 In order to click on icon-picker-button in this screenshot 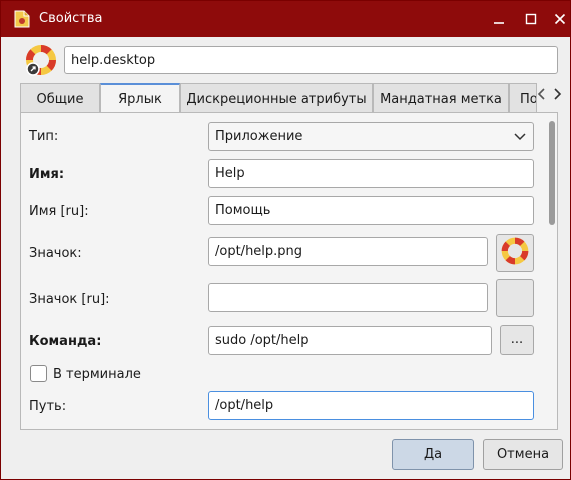, I will do `click(515, 253)`.